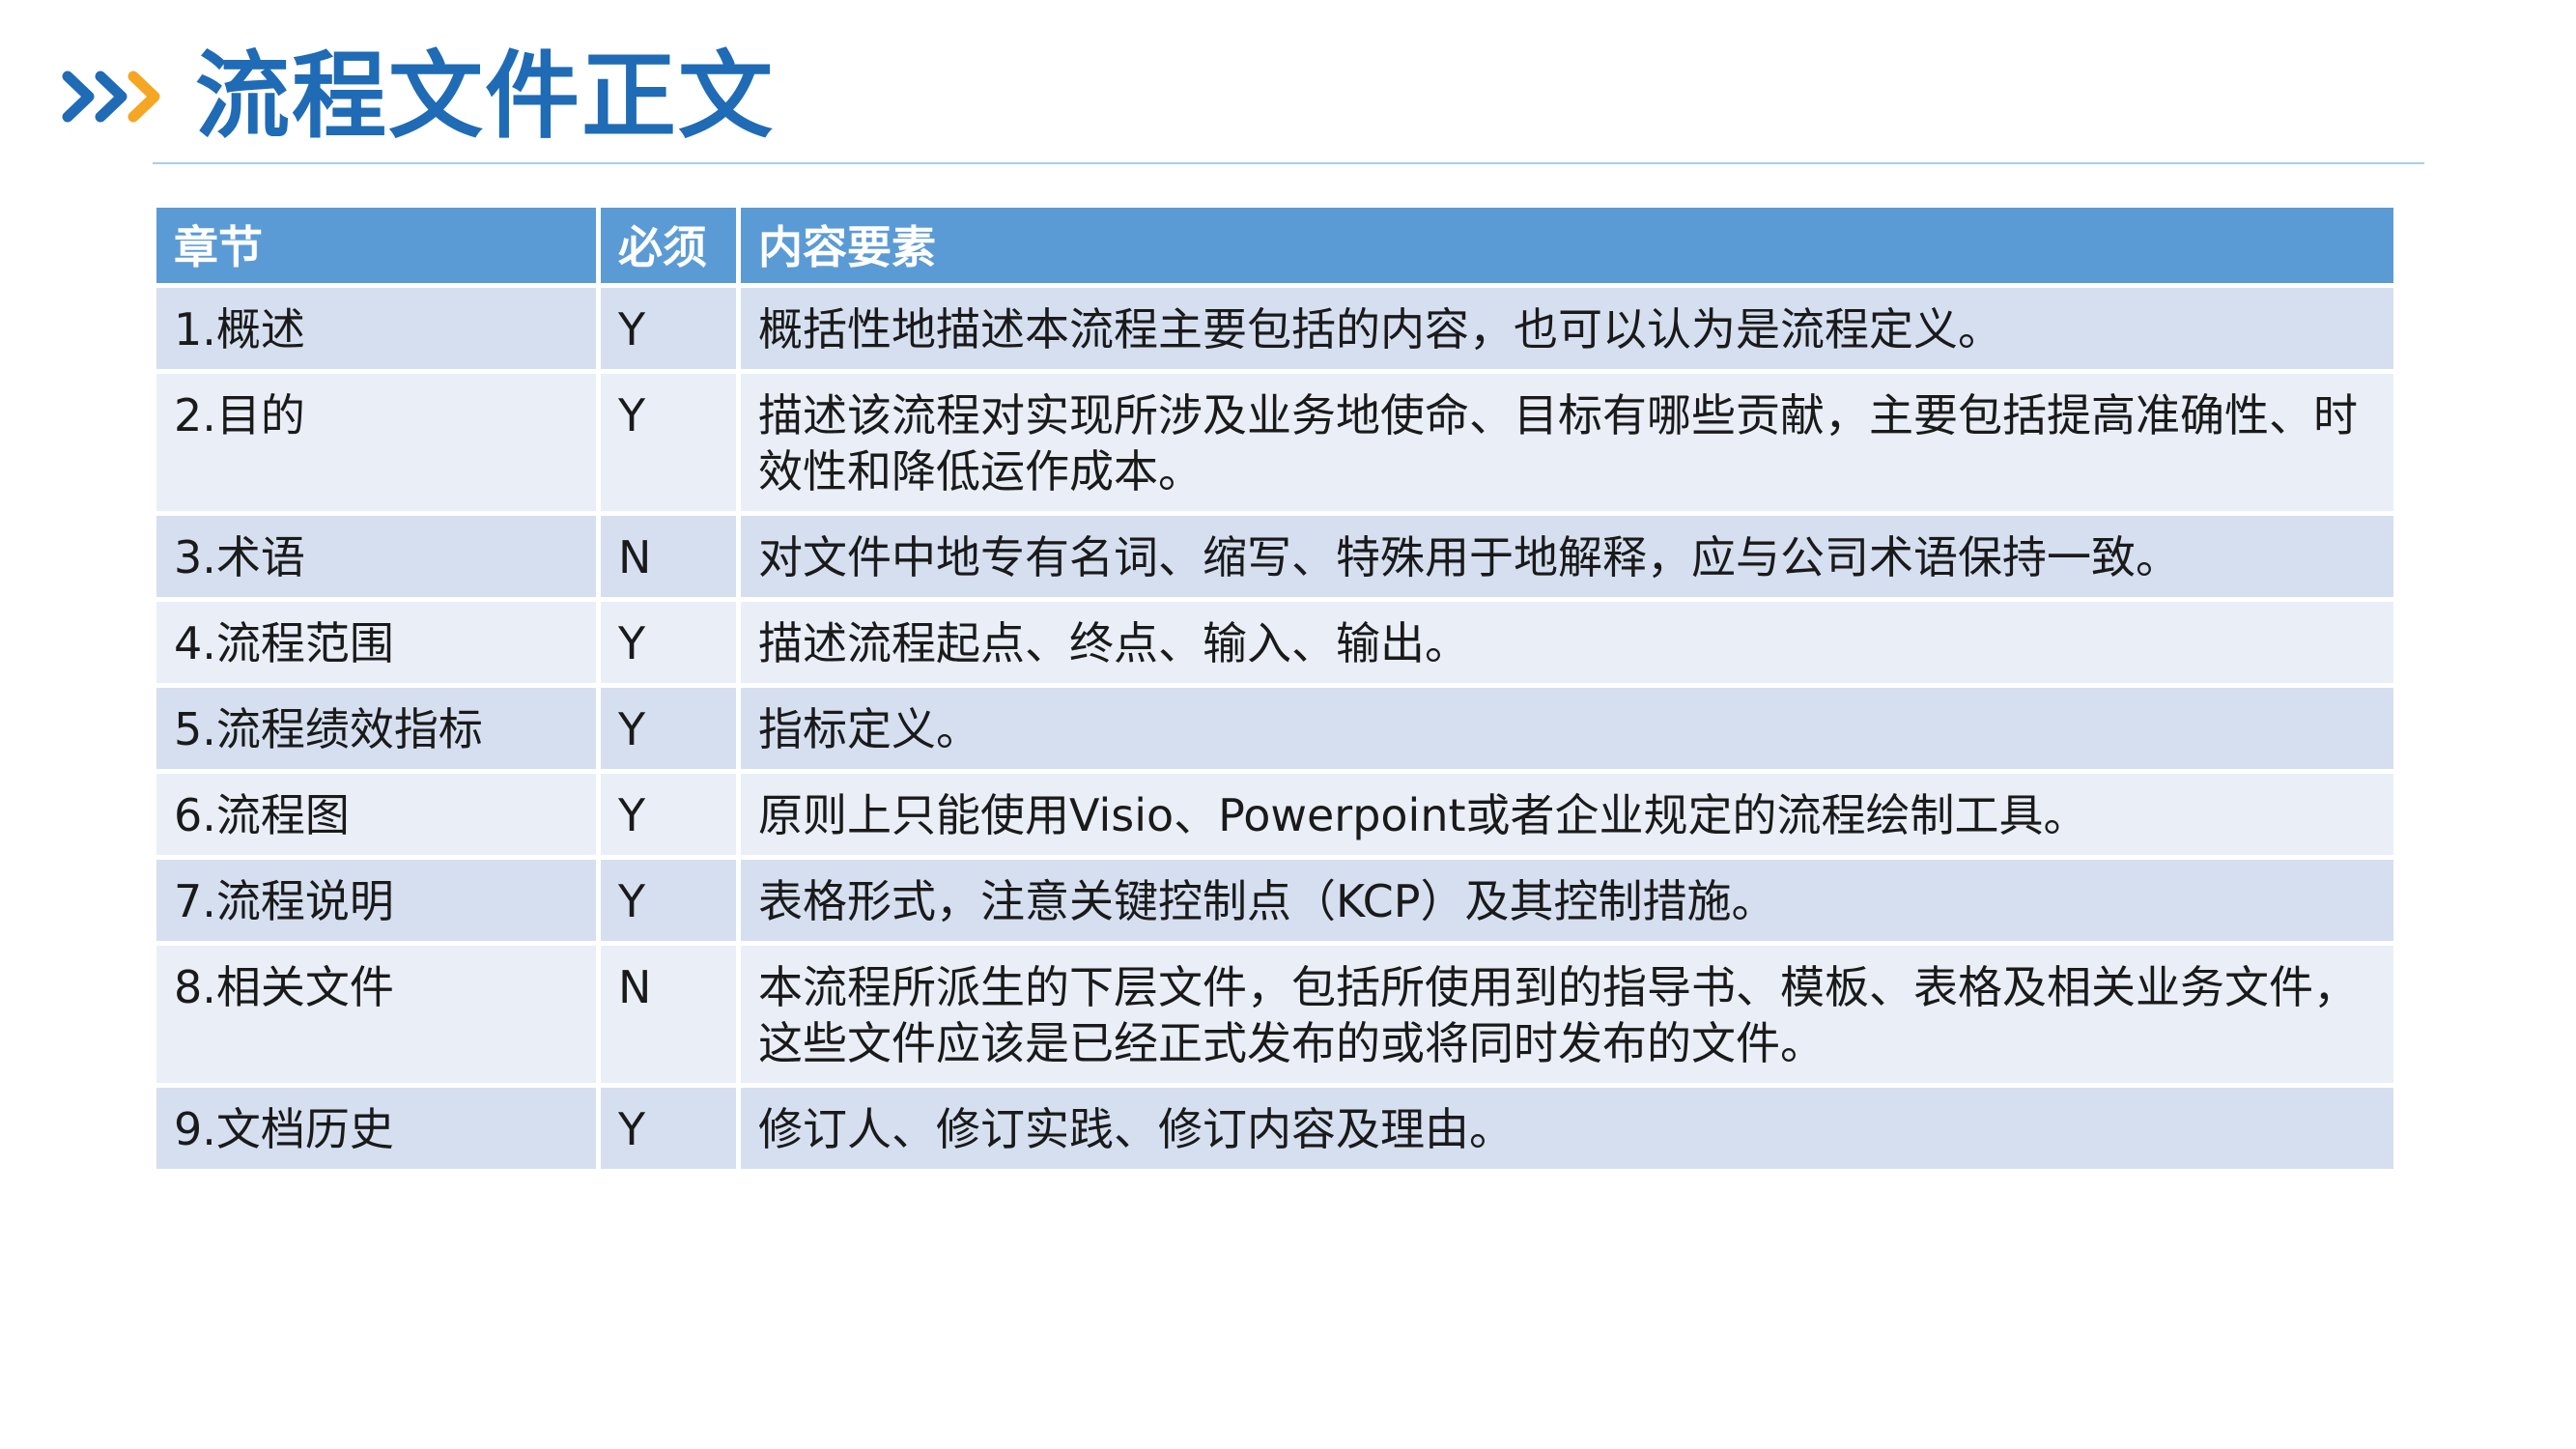 The width and height of the screenshot is (2576, 1449). I want to click on table-row: 5.流程绩效指标 Y 指标定义。, so click(1274, 728).